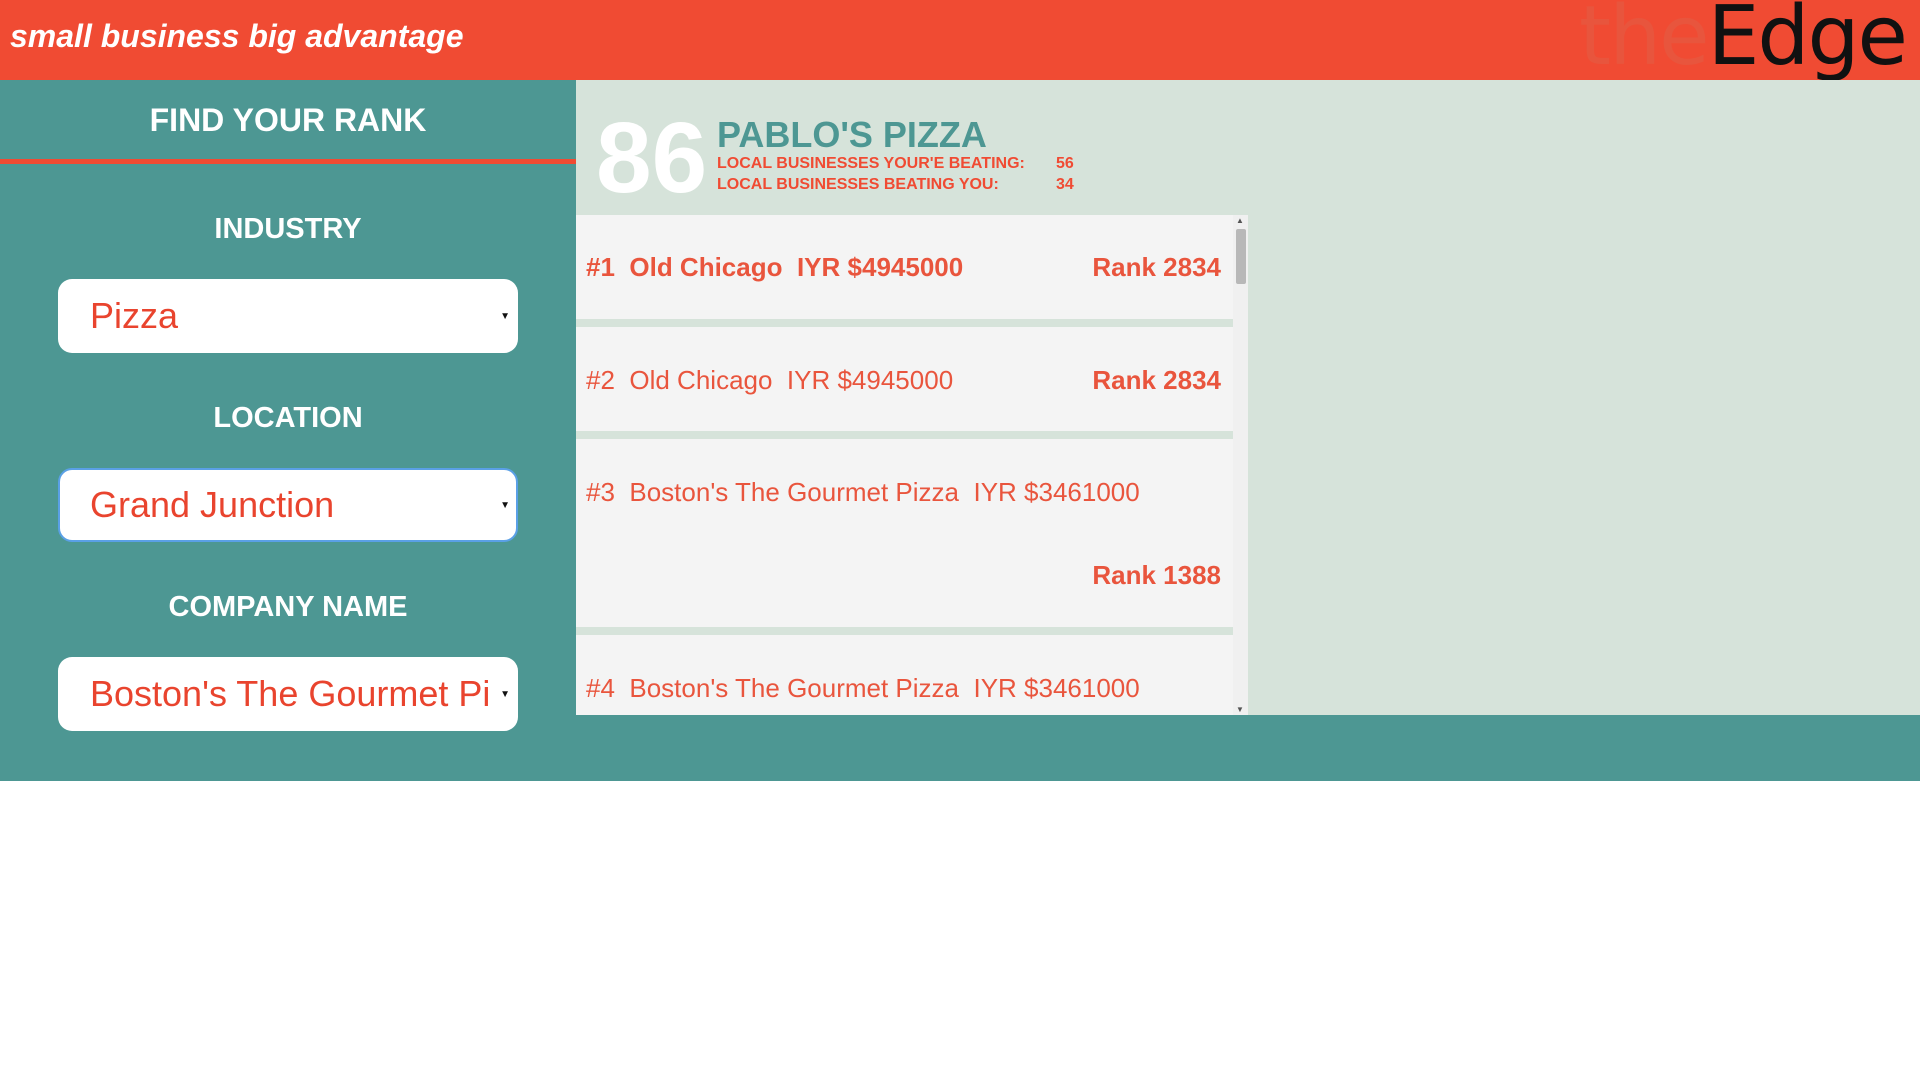  Describe the element at coordinates (1065, 163) in the screenshot. I see `beating-value: 56` at that location.